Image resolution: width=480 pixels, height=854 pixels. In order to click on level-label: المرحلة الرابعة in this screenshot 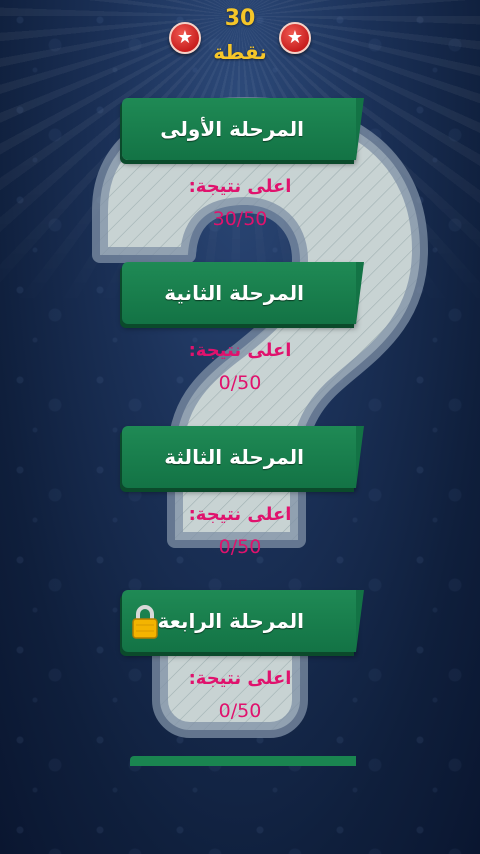, I will do `click(230, 621)`.